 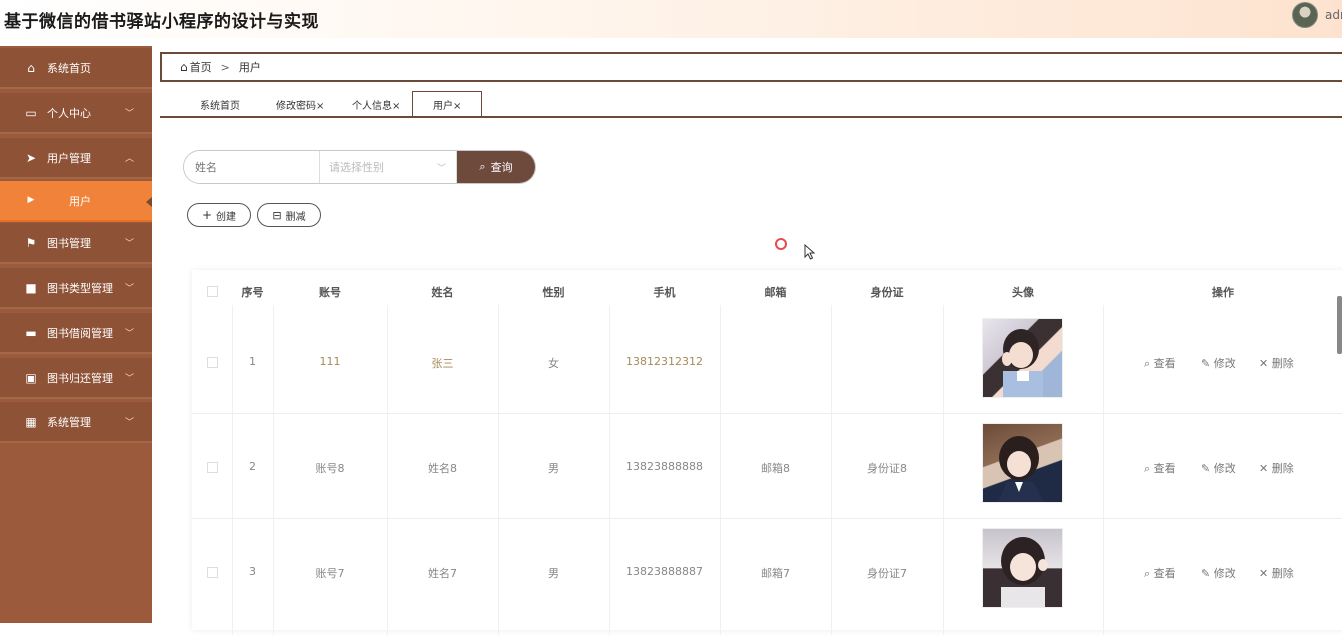 I want to click on sidebar-item-label: 系统管理, so click(x=69, y=422).